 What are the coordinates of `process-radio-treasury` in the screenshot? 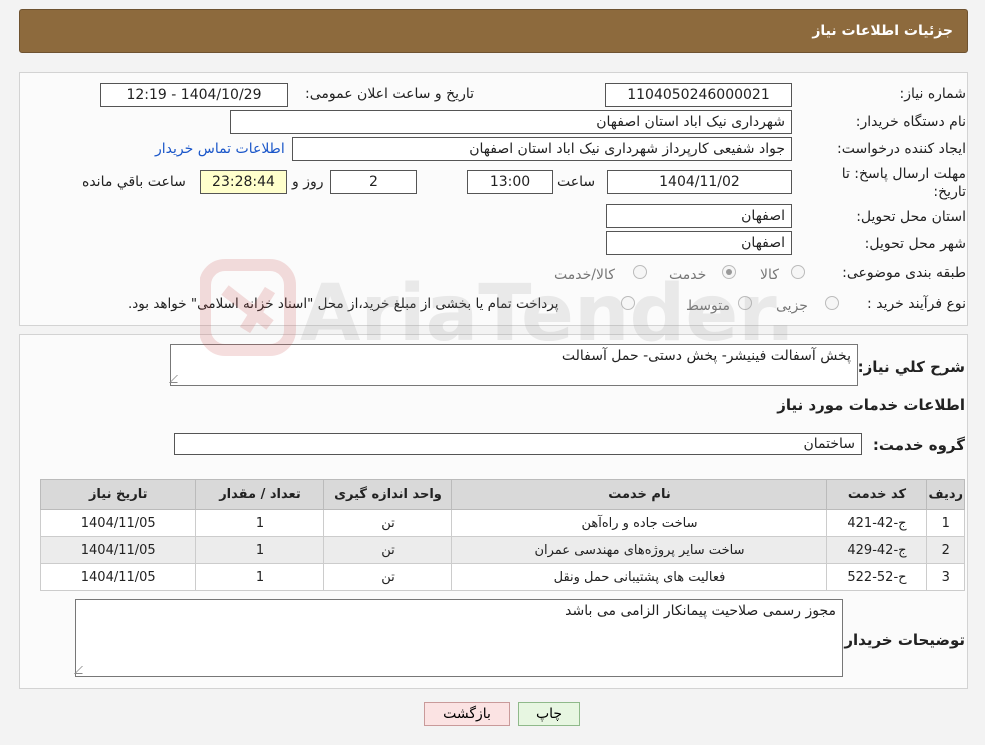 It's located at (628, 303).